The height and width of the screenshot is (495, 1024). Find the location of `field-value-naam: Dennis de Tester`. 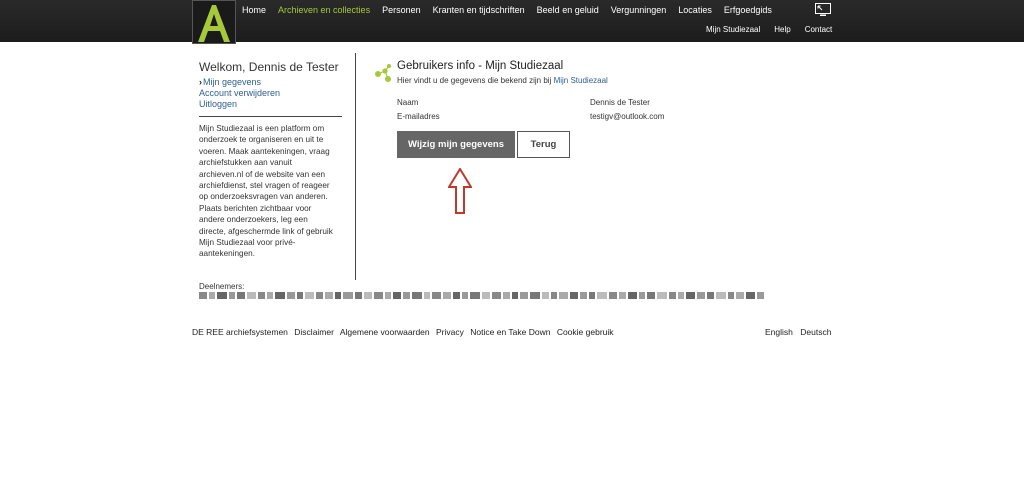

field-value-naam: Dennis de Tester is located at coordinates (620, 102).